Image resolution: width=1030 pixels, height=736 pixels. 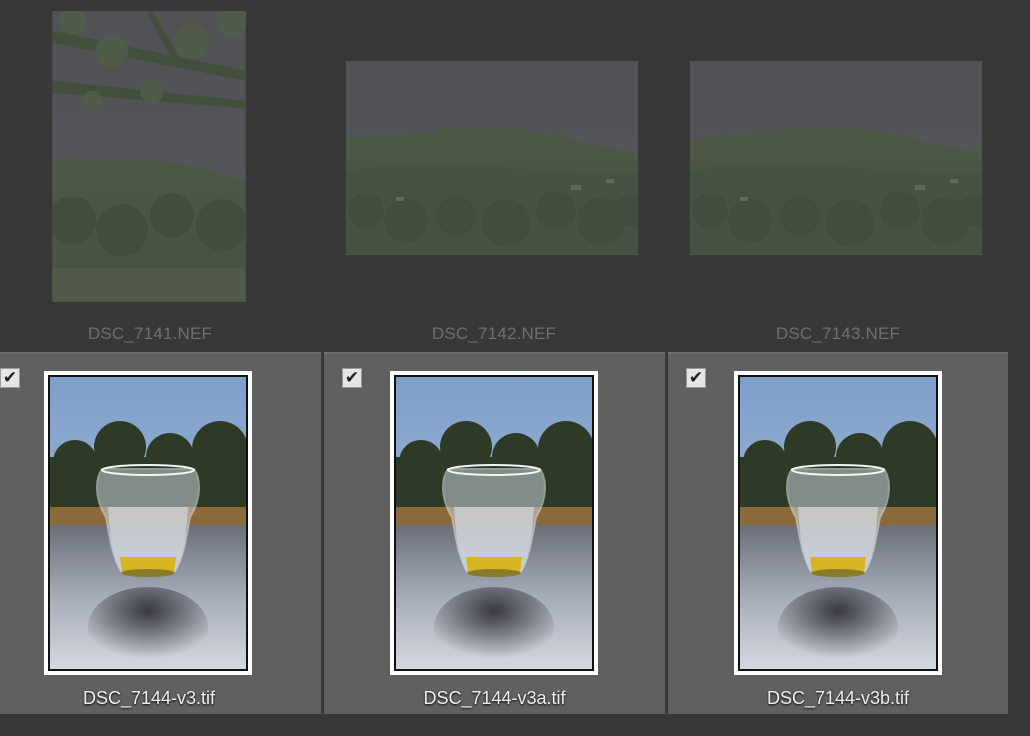 I want to click on thumbnail-filename: DSC_7144-v3.tif, so click(x=149, y=698).